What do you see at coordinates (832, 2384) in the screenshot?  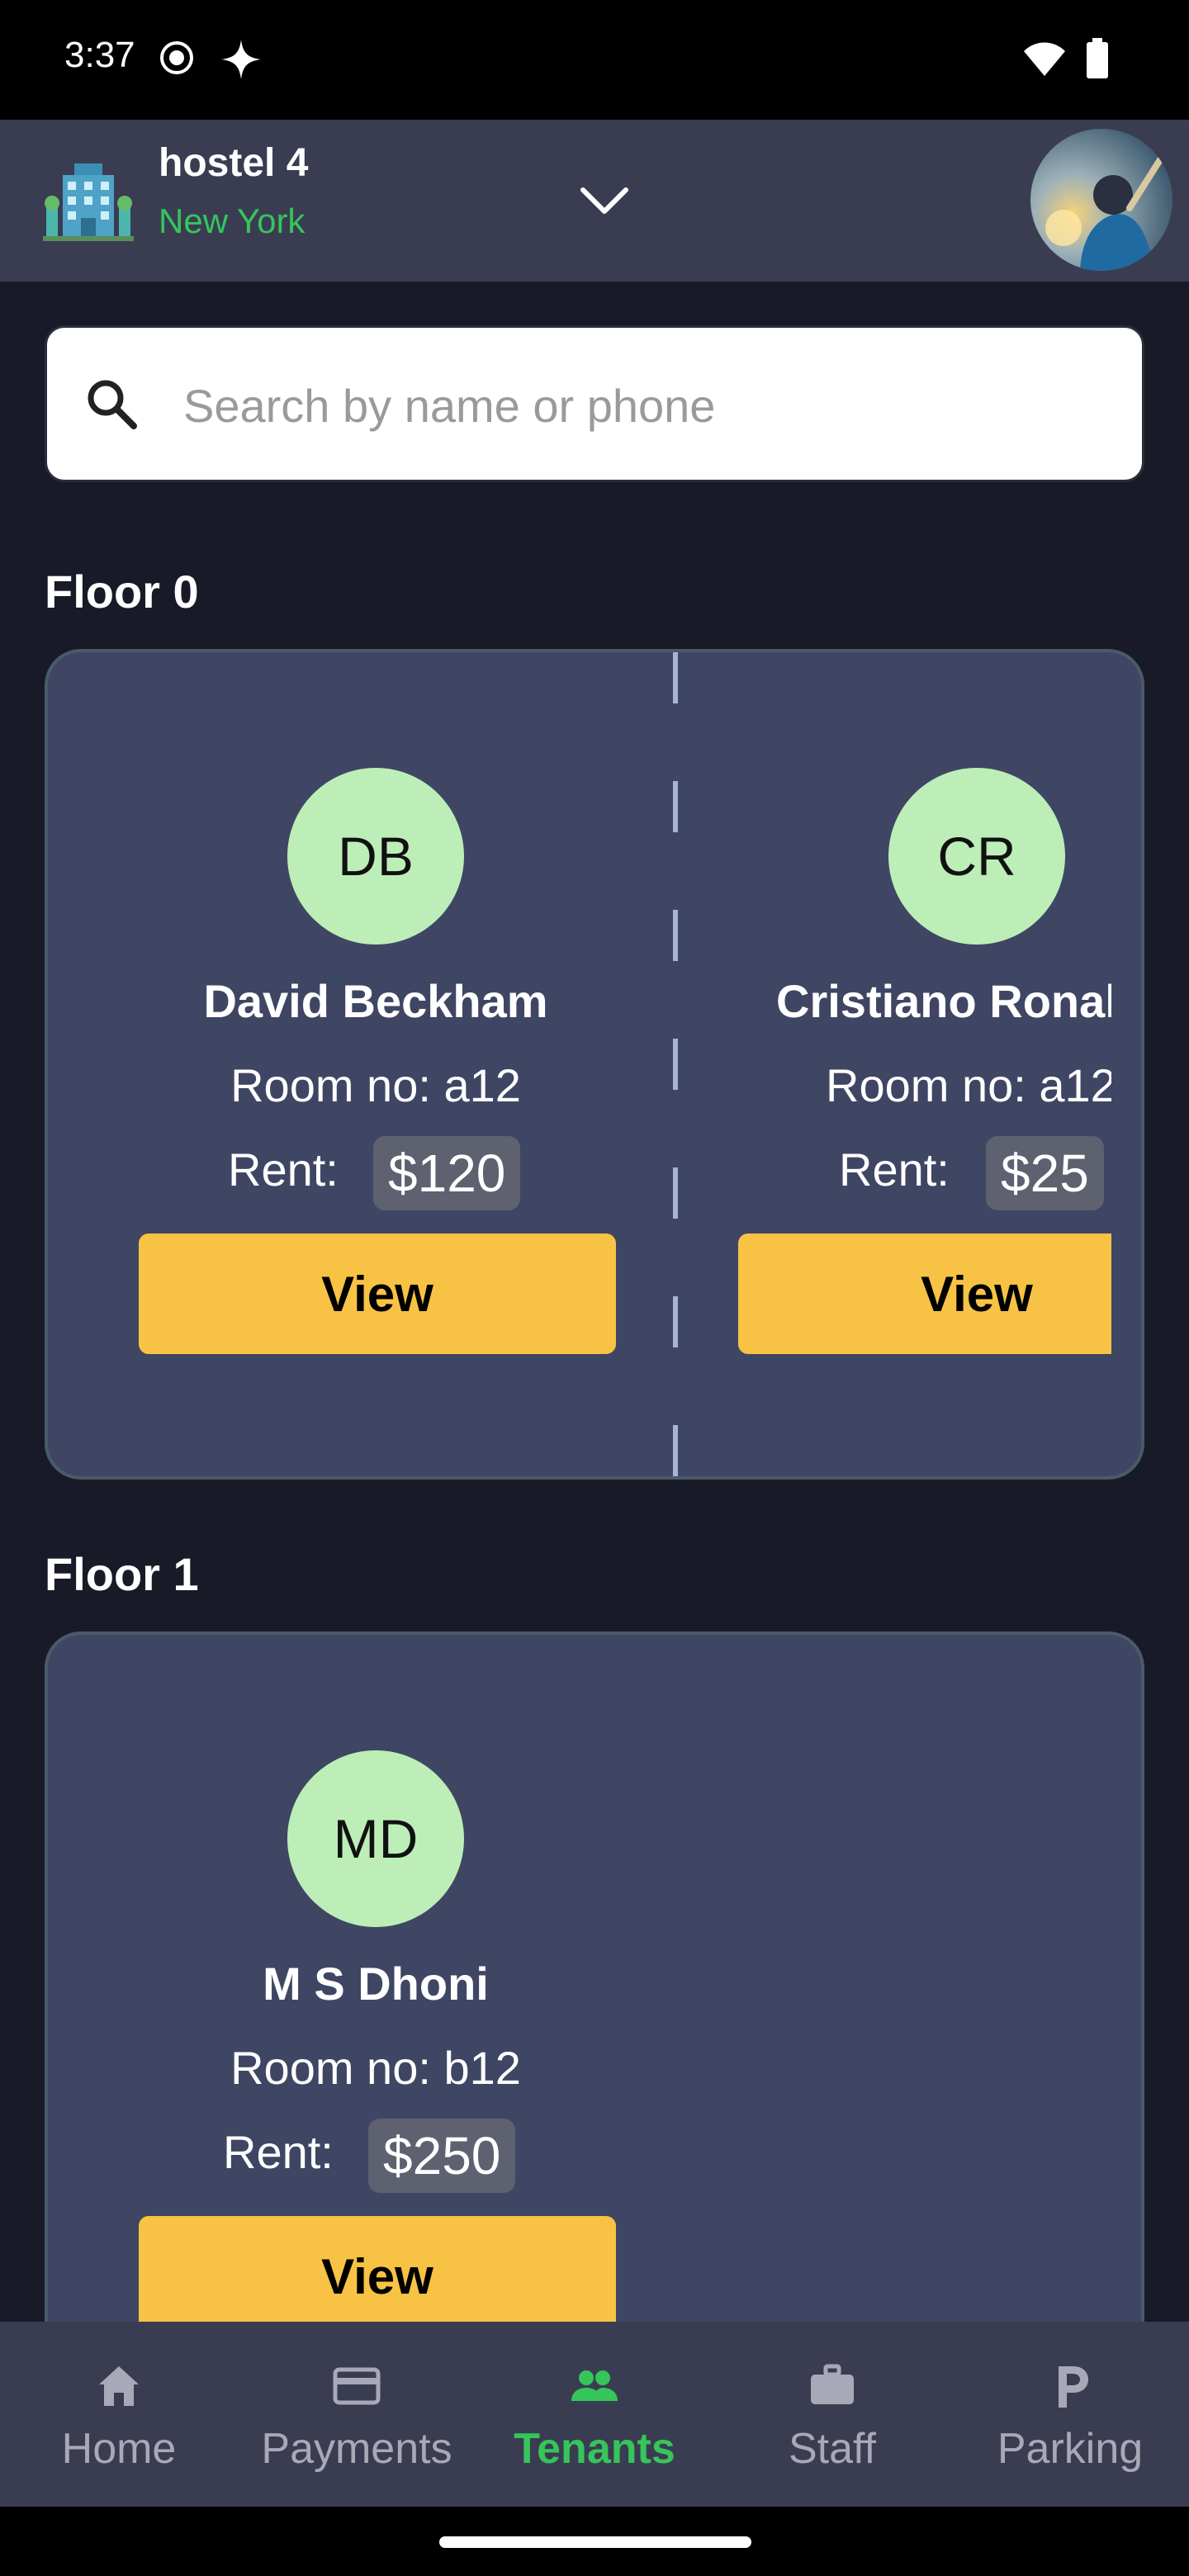 I see `briefcase-icon` at bounding box center [832, 2384].